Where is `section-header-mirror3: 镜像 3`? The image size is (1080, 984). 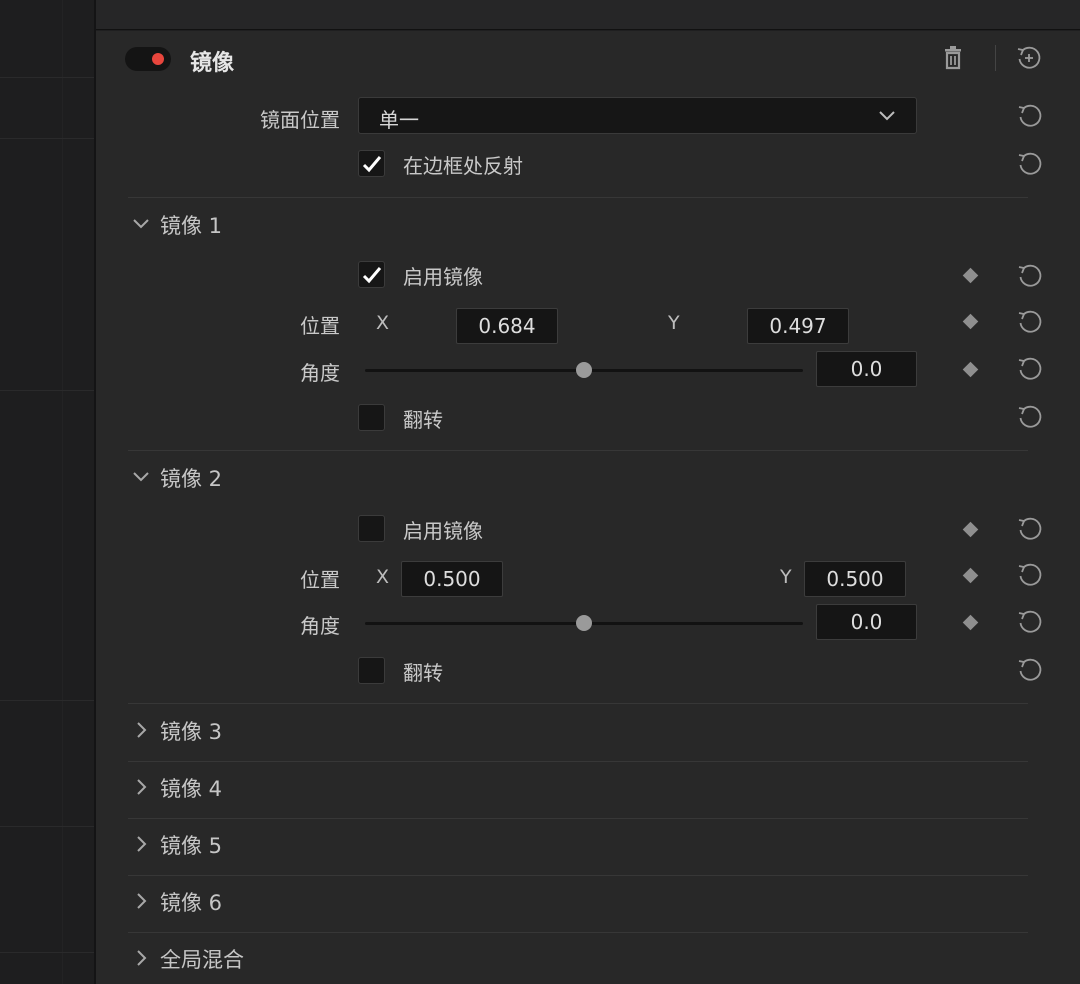
section-header-mirror3: 镜像 3 is located at coordinates (230, 730).